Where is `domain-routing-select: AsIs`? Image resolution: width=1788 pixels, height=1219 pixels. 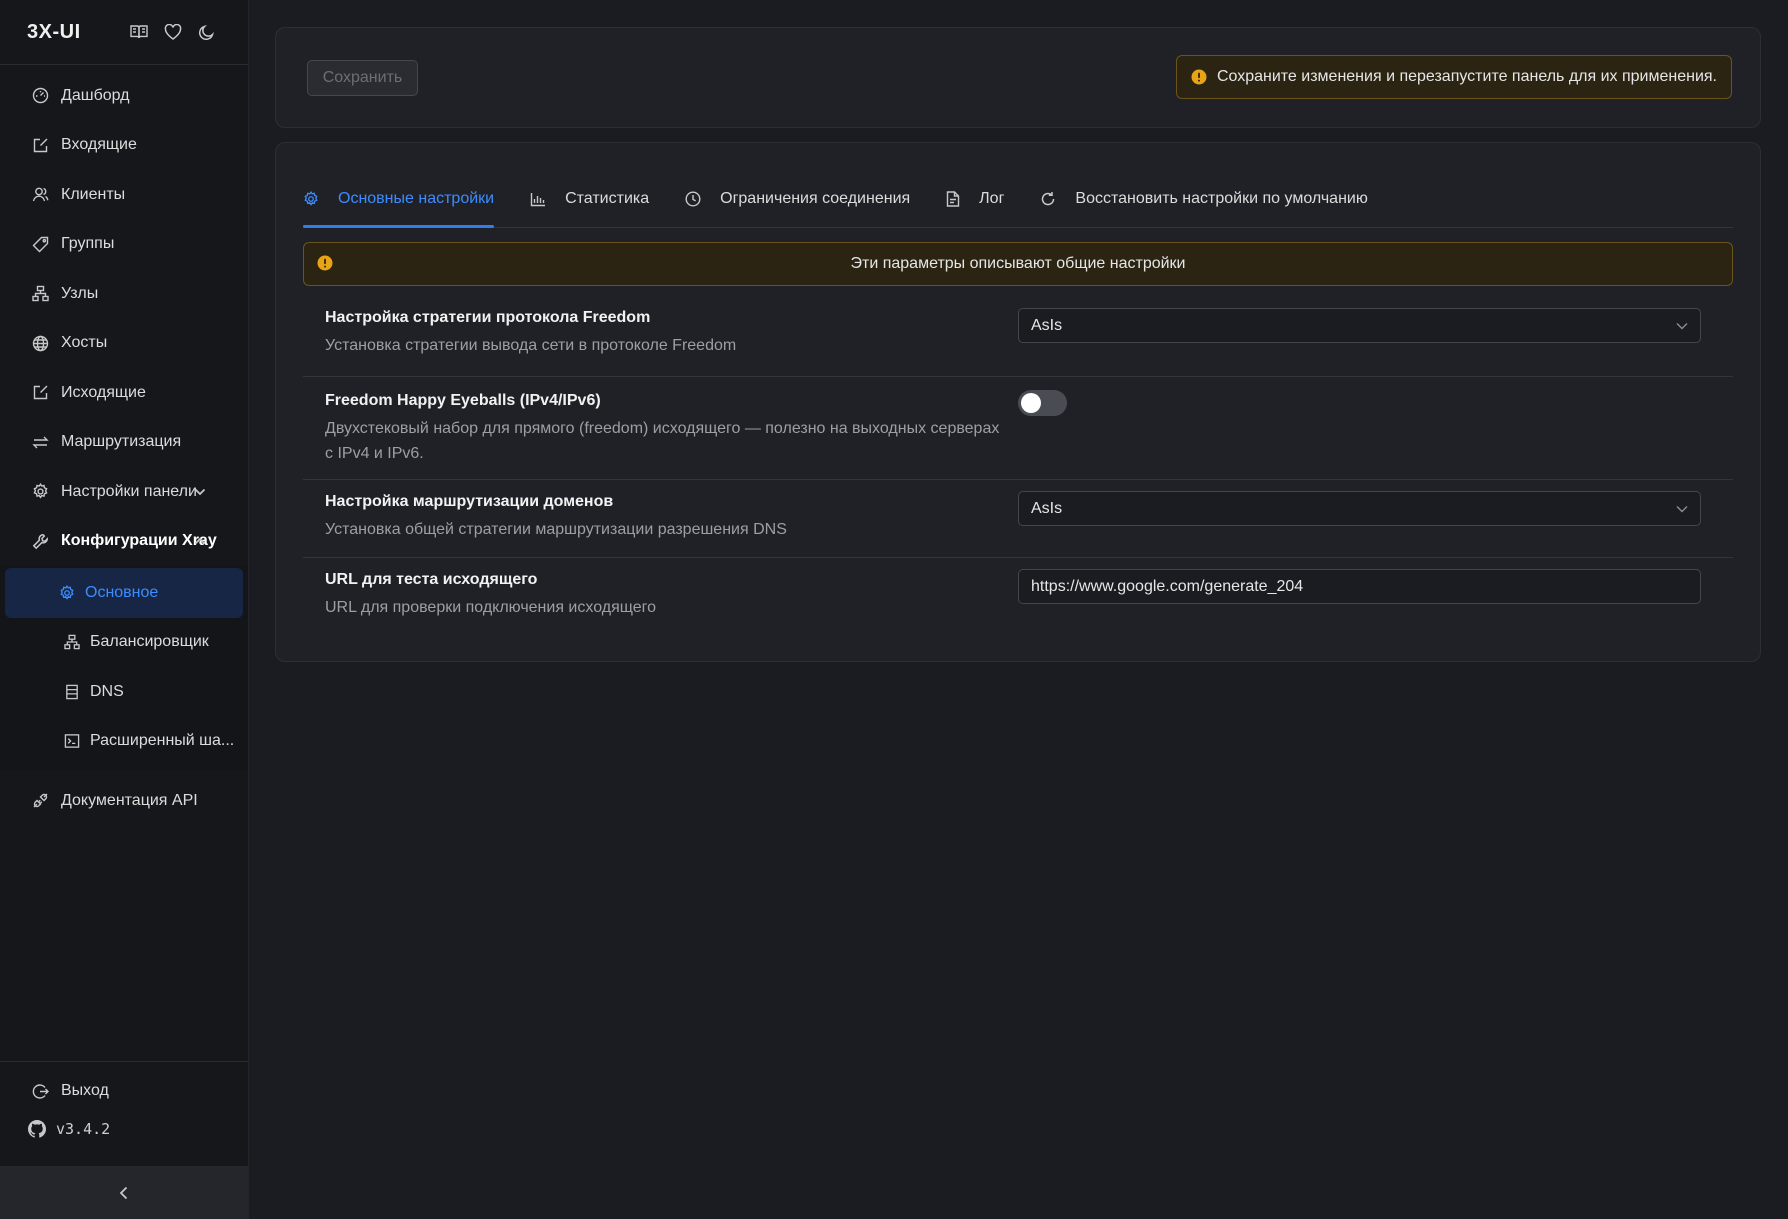
domain-routing-select: AsIs is located at coordinates (1359, 508).